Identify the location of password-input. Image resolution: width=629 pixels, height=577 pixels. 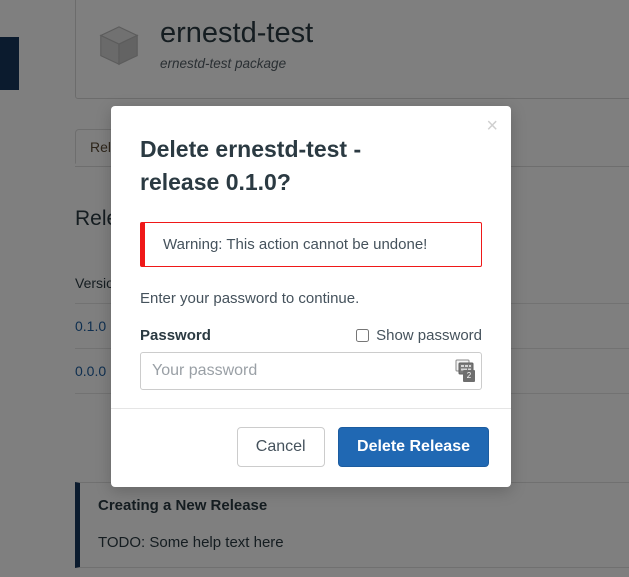
(311, 371).